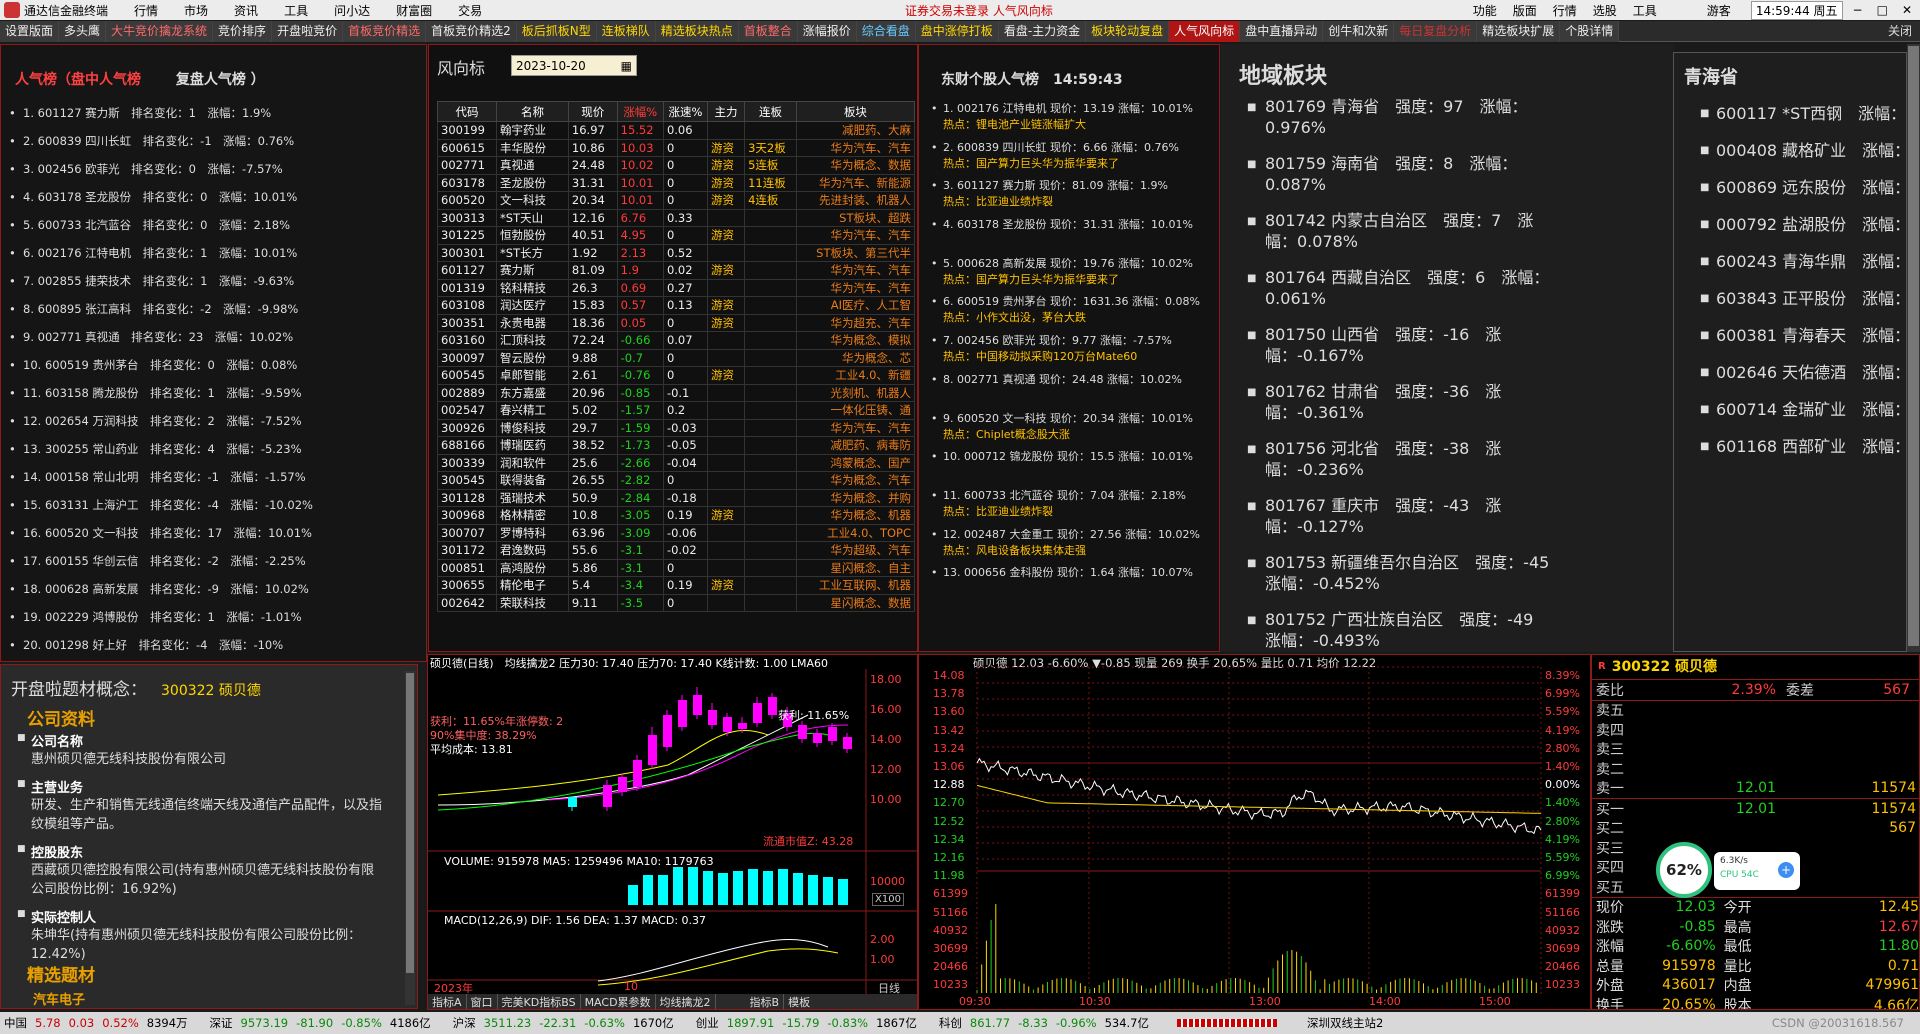 The height and width of the screenshot is (1034, 1920). What do you see at coordinates (78, 80) in the screenshot?
I see `popularity-title: 人气榜（盘中人气榜` at bounding box center [78, 80].